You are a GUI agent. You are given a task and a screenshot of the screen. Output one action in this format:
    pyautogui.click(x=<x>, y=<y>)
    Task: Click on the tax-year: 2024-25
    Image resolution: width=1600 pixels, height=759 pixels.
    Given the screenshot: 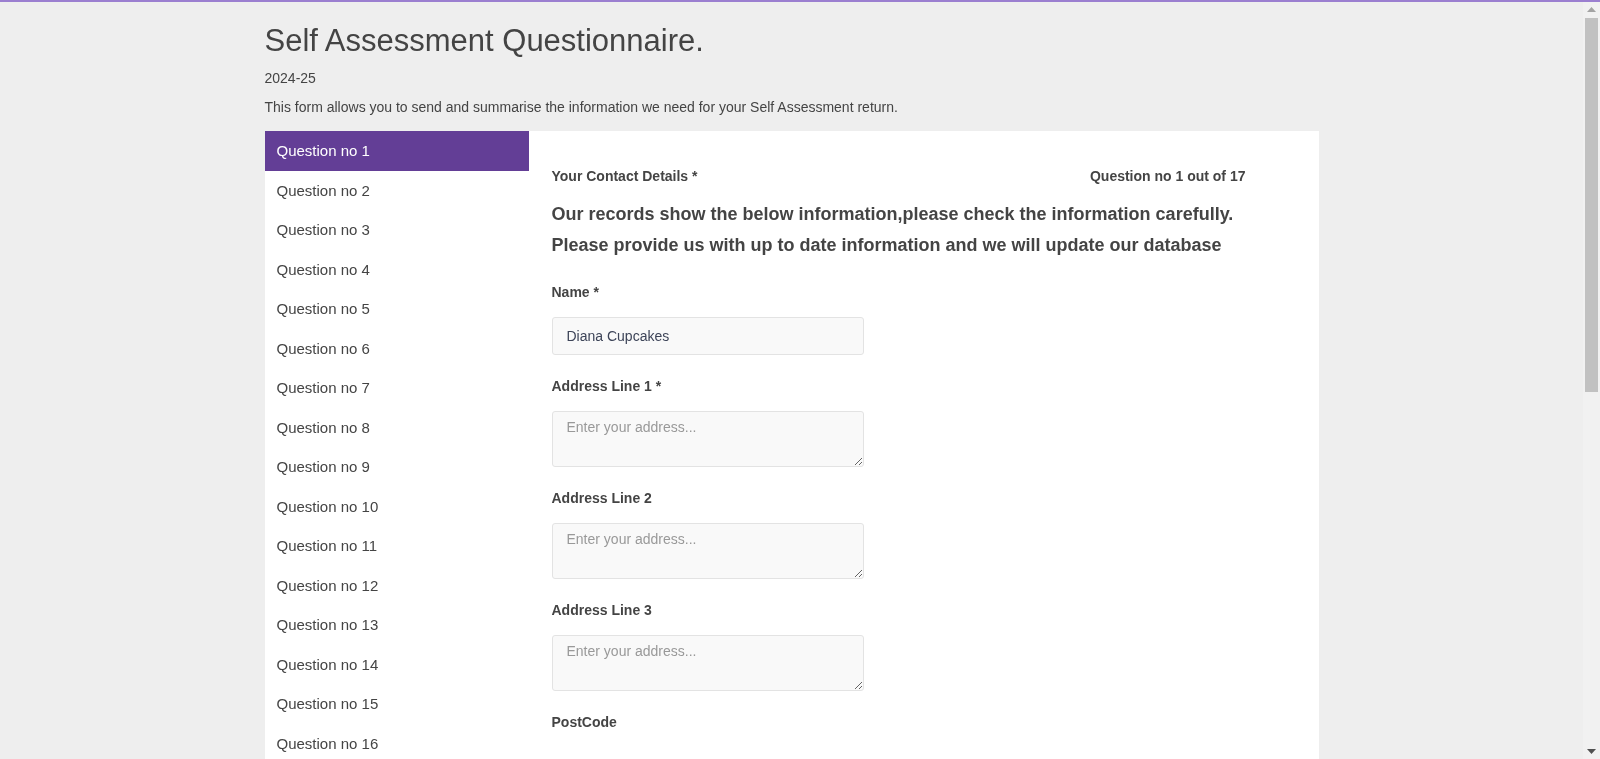 What is the action you would take?
    pyautogui.click(x=290, y=78)
    